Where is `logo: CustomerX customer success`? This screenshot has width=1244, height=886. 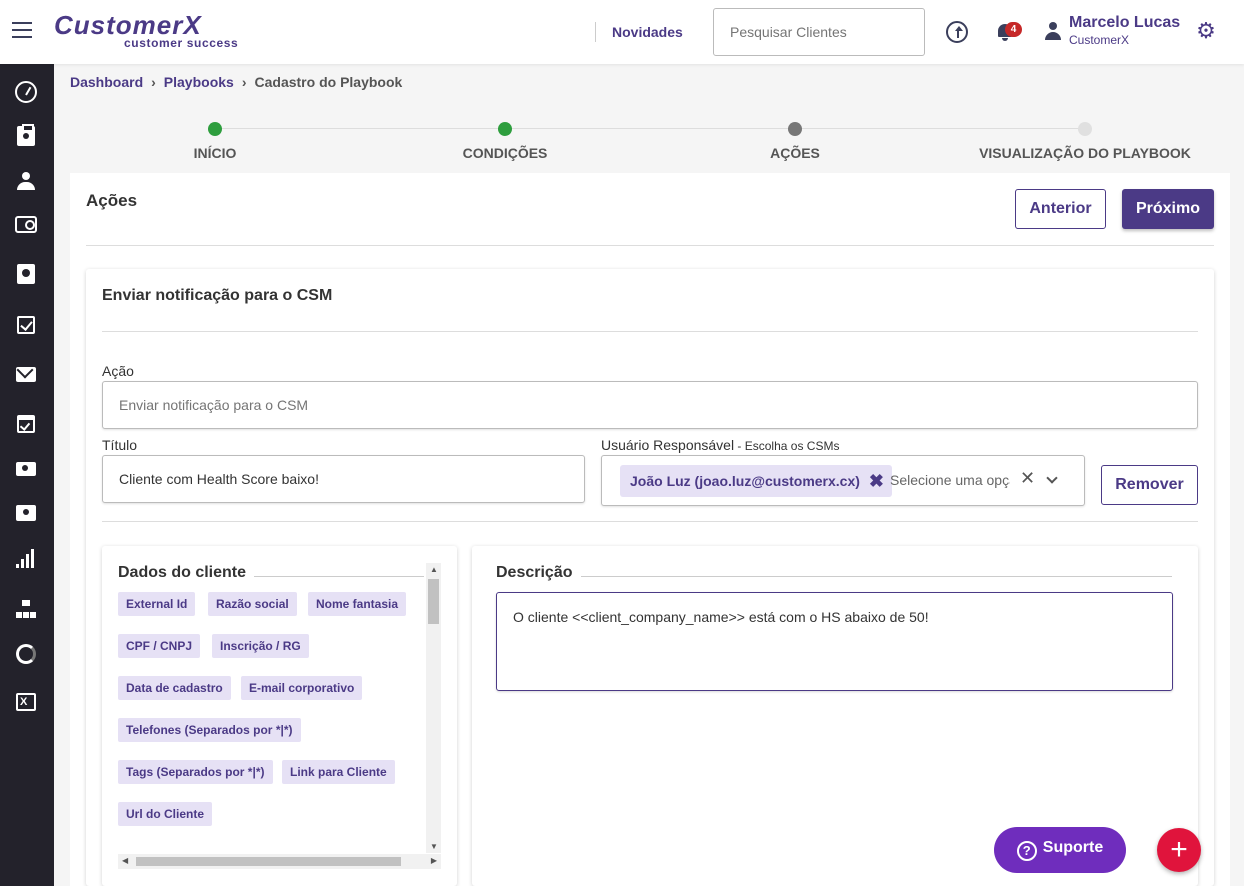
logo: CustomerX customer success is located at coordinates (146, 31).